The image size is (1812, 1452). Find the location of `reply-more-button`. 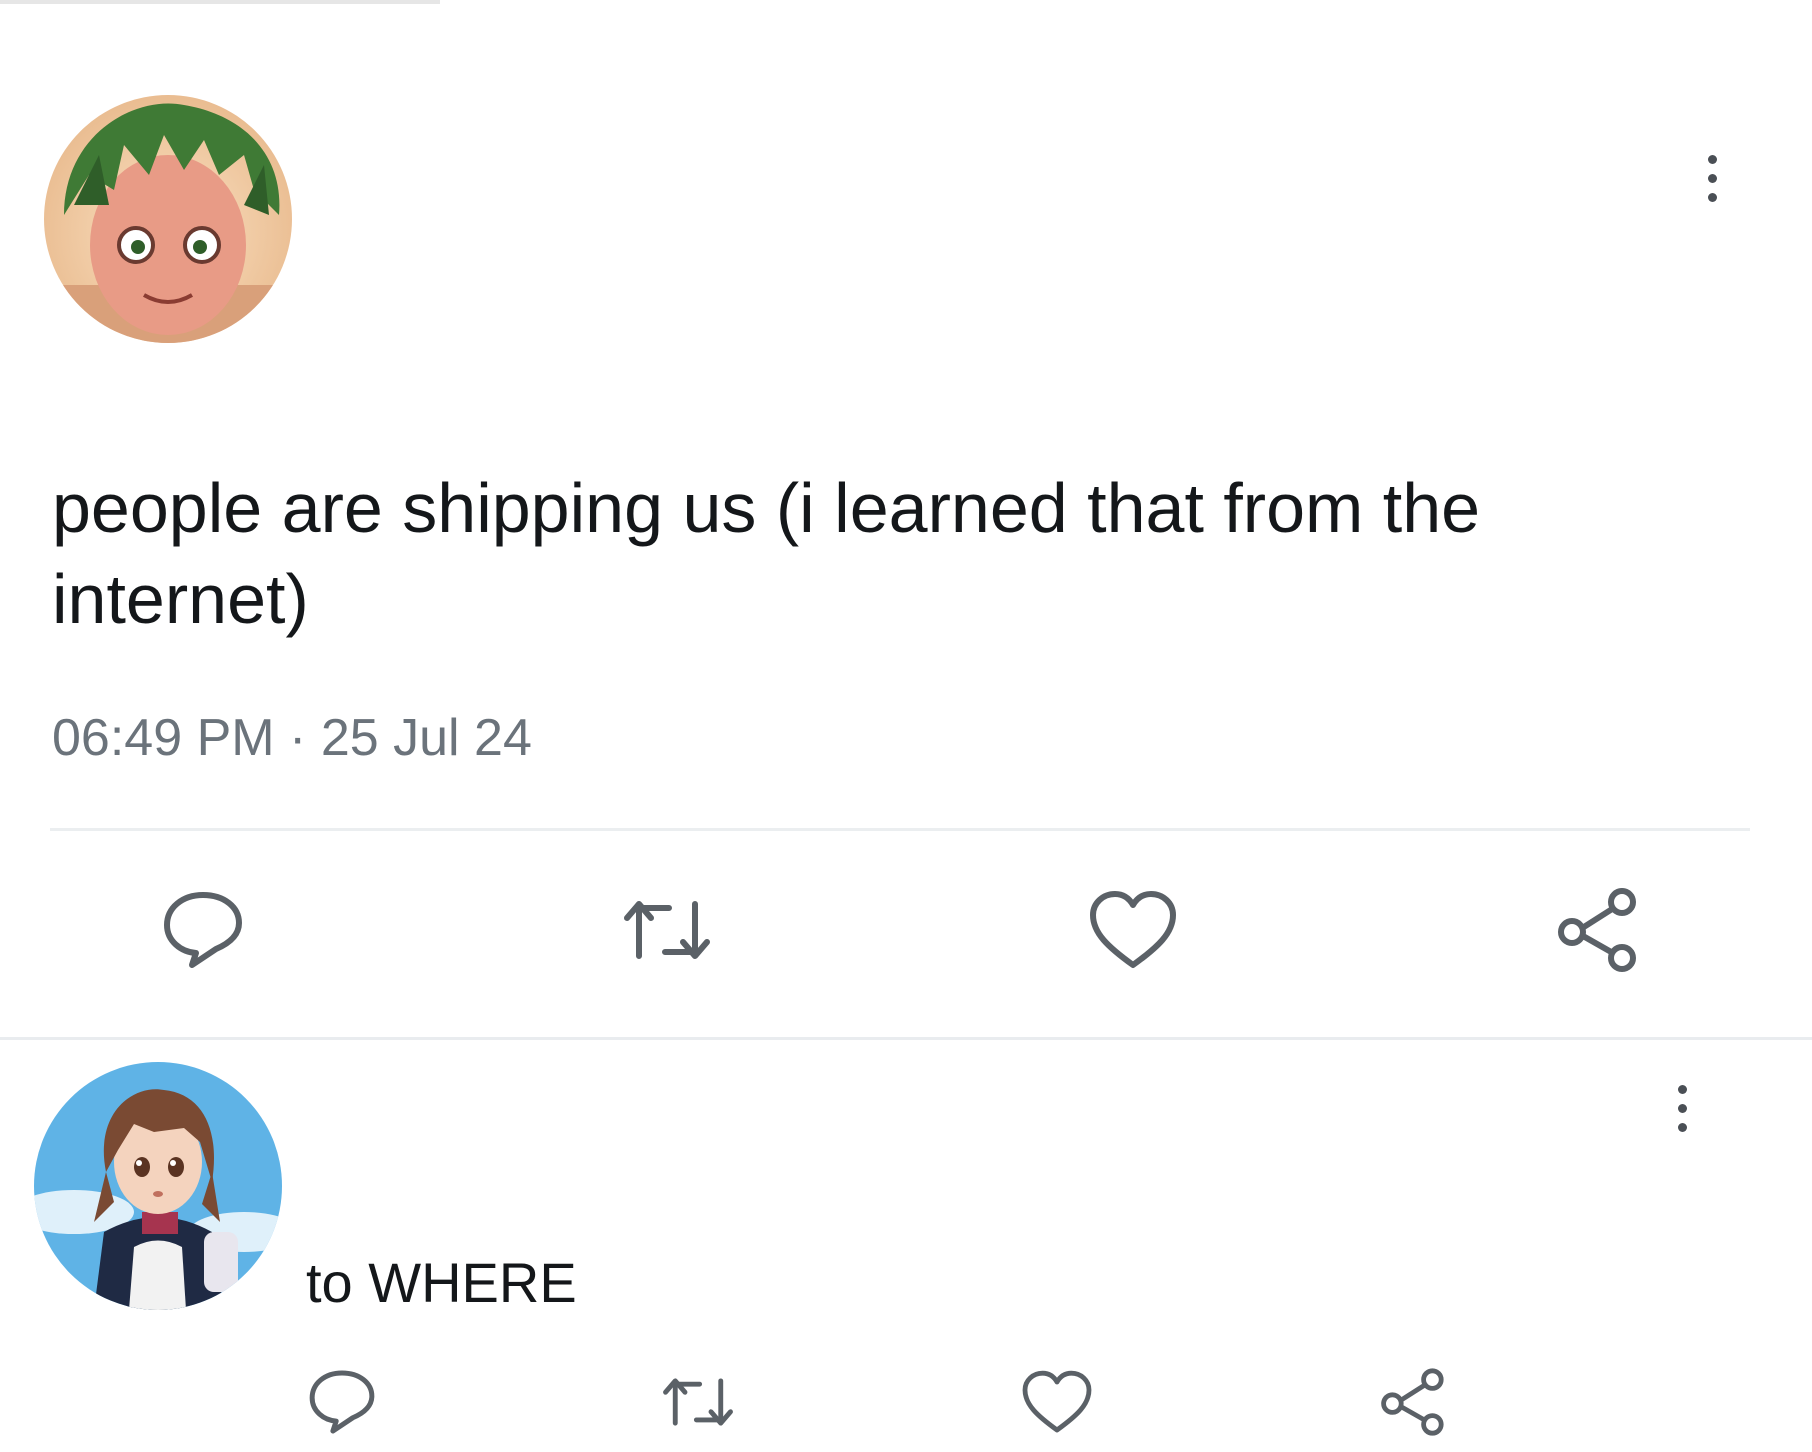

reply-more-button is located at coordinates (1682, 1108).